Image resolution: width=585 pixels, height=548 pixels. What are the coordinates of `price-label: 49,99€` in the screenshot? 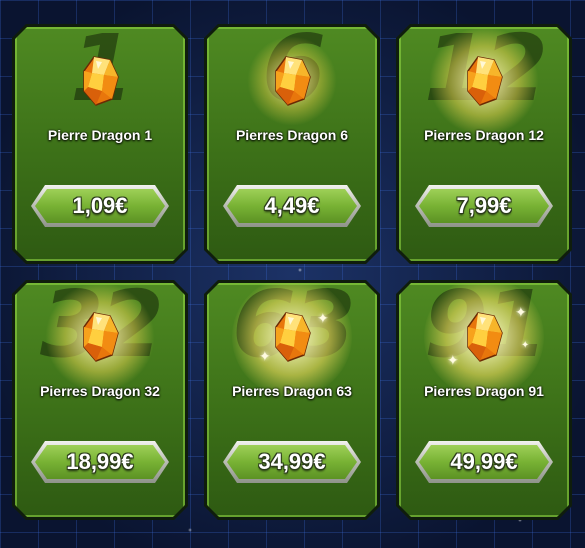 It's located at (484, 461).